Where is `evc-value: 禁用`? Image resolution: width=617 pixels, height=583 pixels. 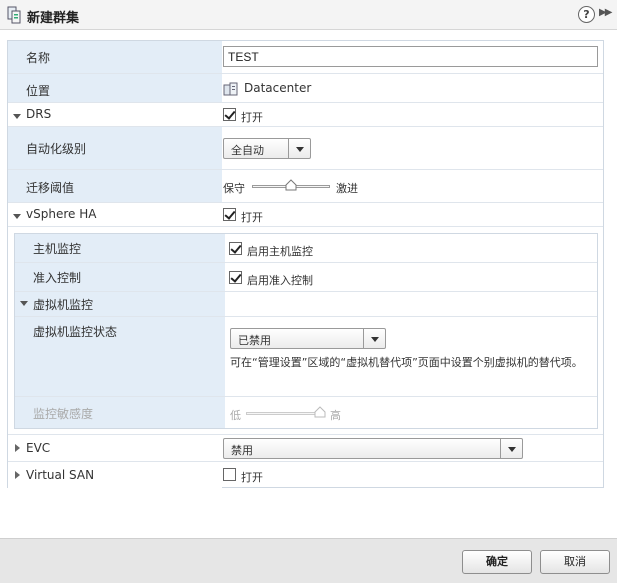 evc-value: 禁用 is located at coordinates (242, 450).